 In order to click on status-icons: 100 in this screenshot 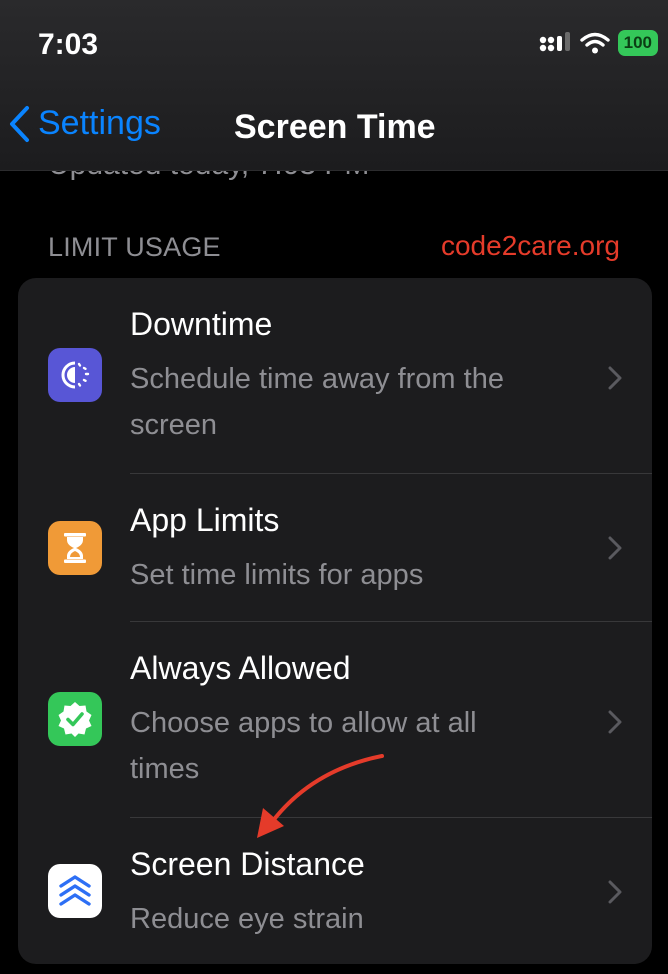, I will do `click(598, 43)`.